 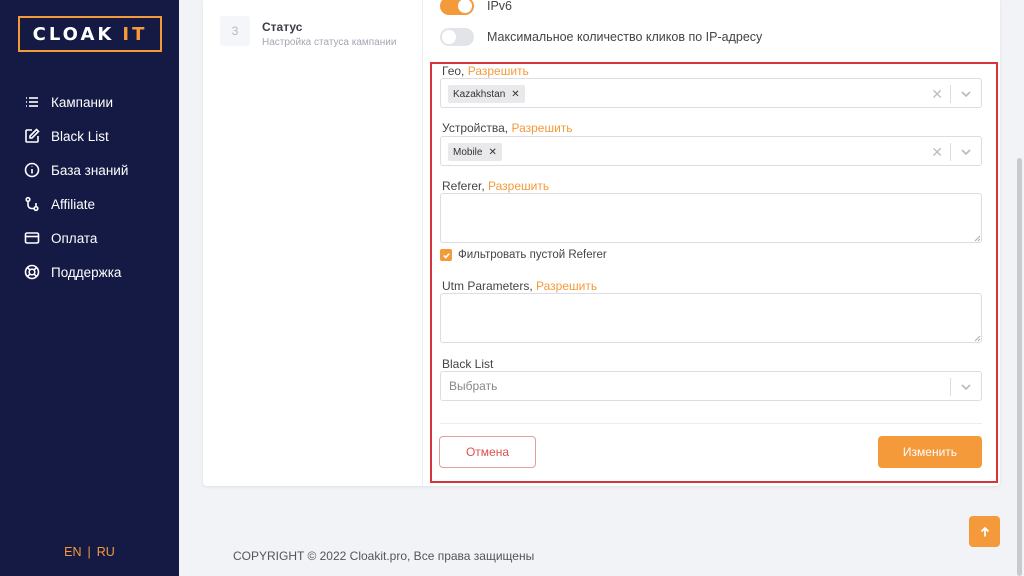 I want to click on cancel-button: Отмена, so click(x=487, y=452).